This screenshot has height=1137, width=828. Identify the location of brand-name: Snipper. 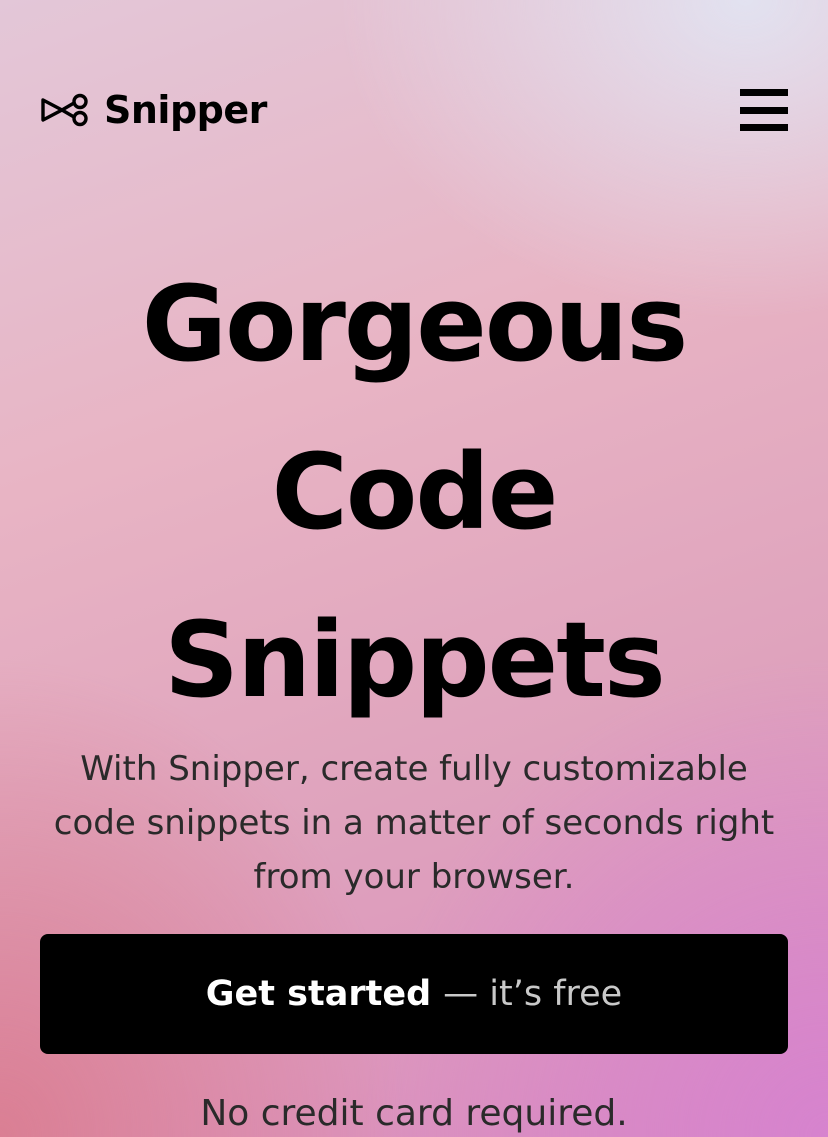
(185, 110).